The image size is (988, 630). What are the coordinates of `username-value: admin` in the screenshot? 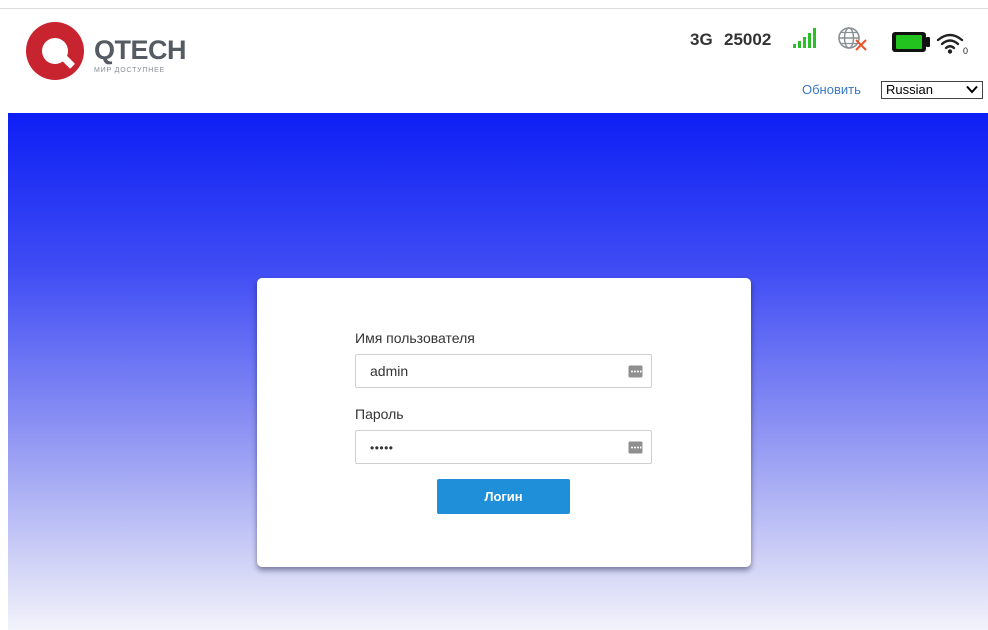 It's located at (389, 371).